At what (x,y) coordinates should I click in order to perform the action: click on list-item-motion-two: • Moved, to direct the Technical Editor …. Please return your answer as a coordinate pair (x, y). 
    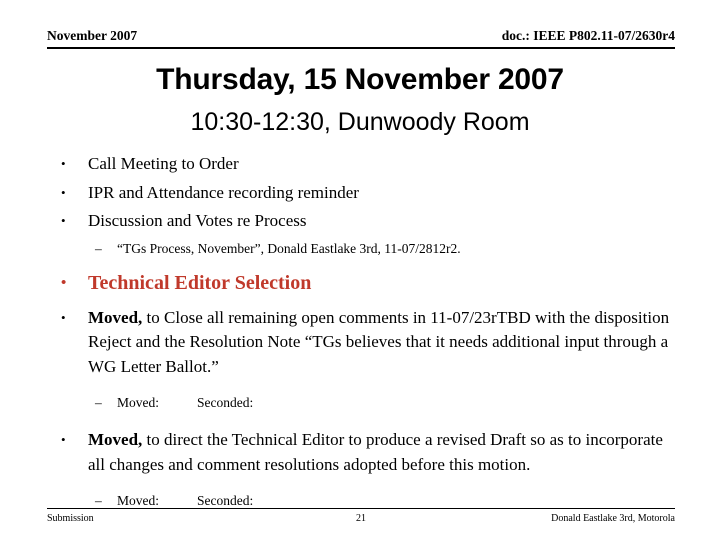
    Looking at the image, I should click on (362, 452).